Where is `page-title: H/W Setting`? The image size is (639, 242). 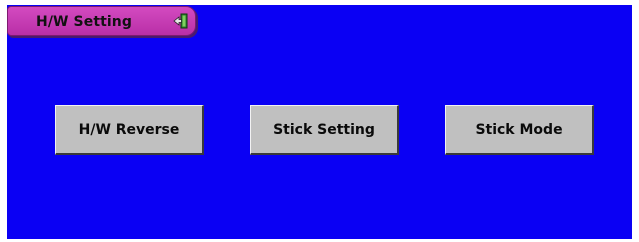
page-title: H/W Setting is located at coordinates (84, 22).